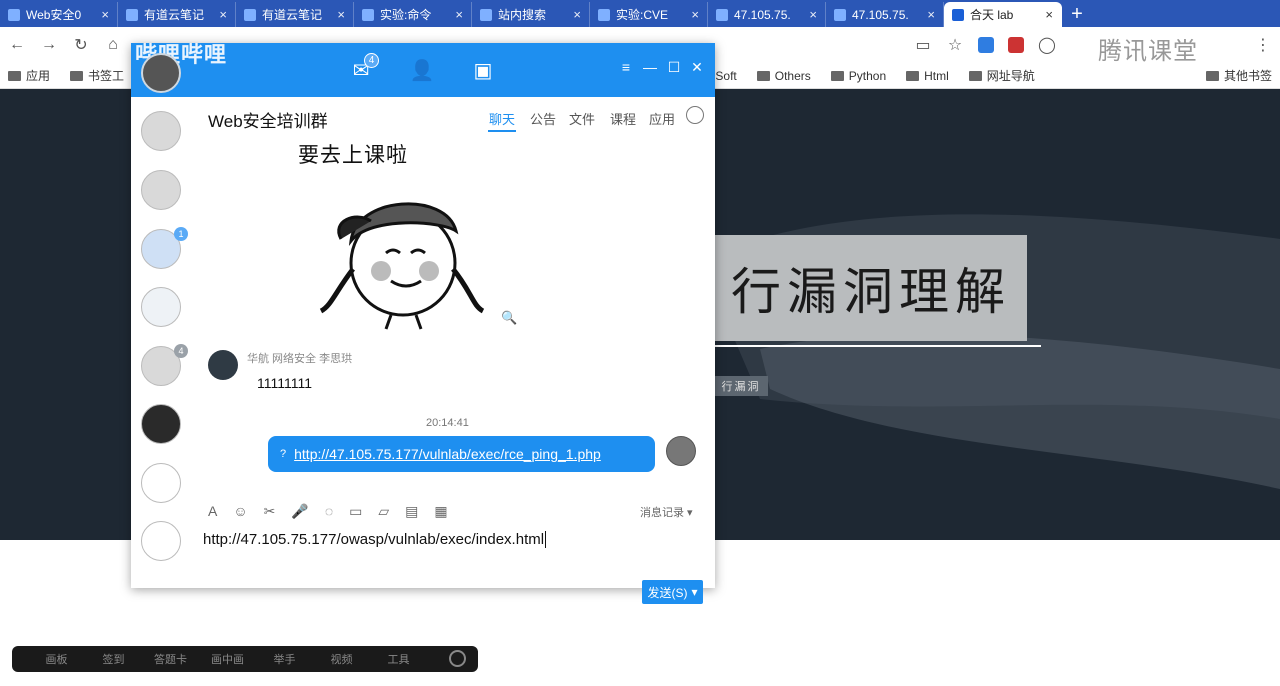 Image resolution: width=1280 pixels, height=686 pixels. What do you see at coordinates (666, 512) in the screenshot?
I see `message-history-button: 消息记录 ▾` at bounding box center [666, 512].